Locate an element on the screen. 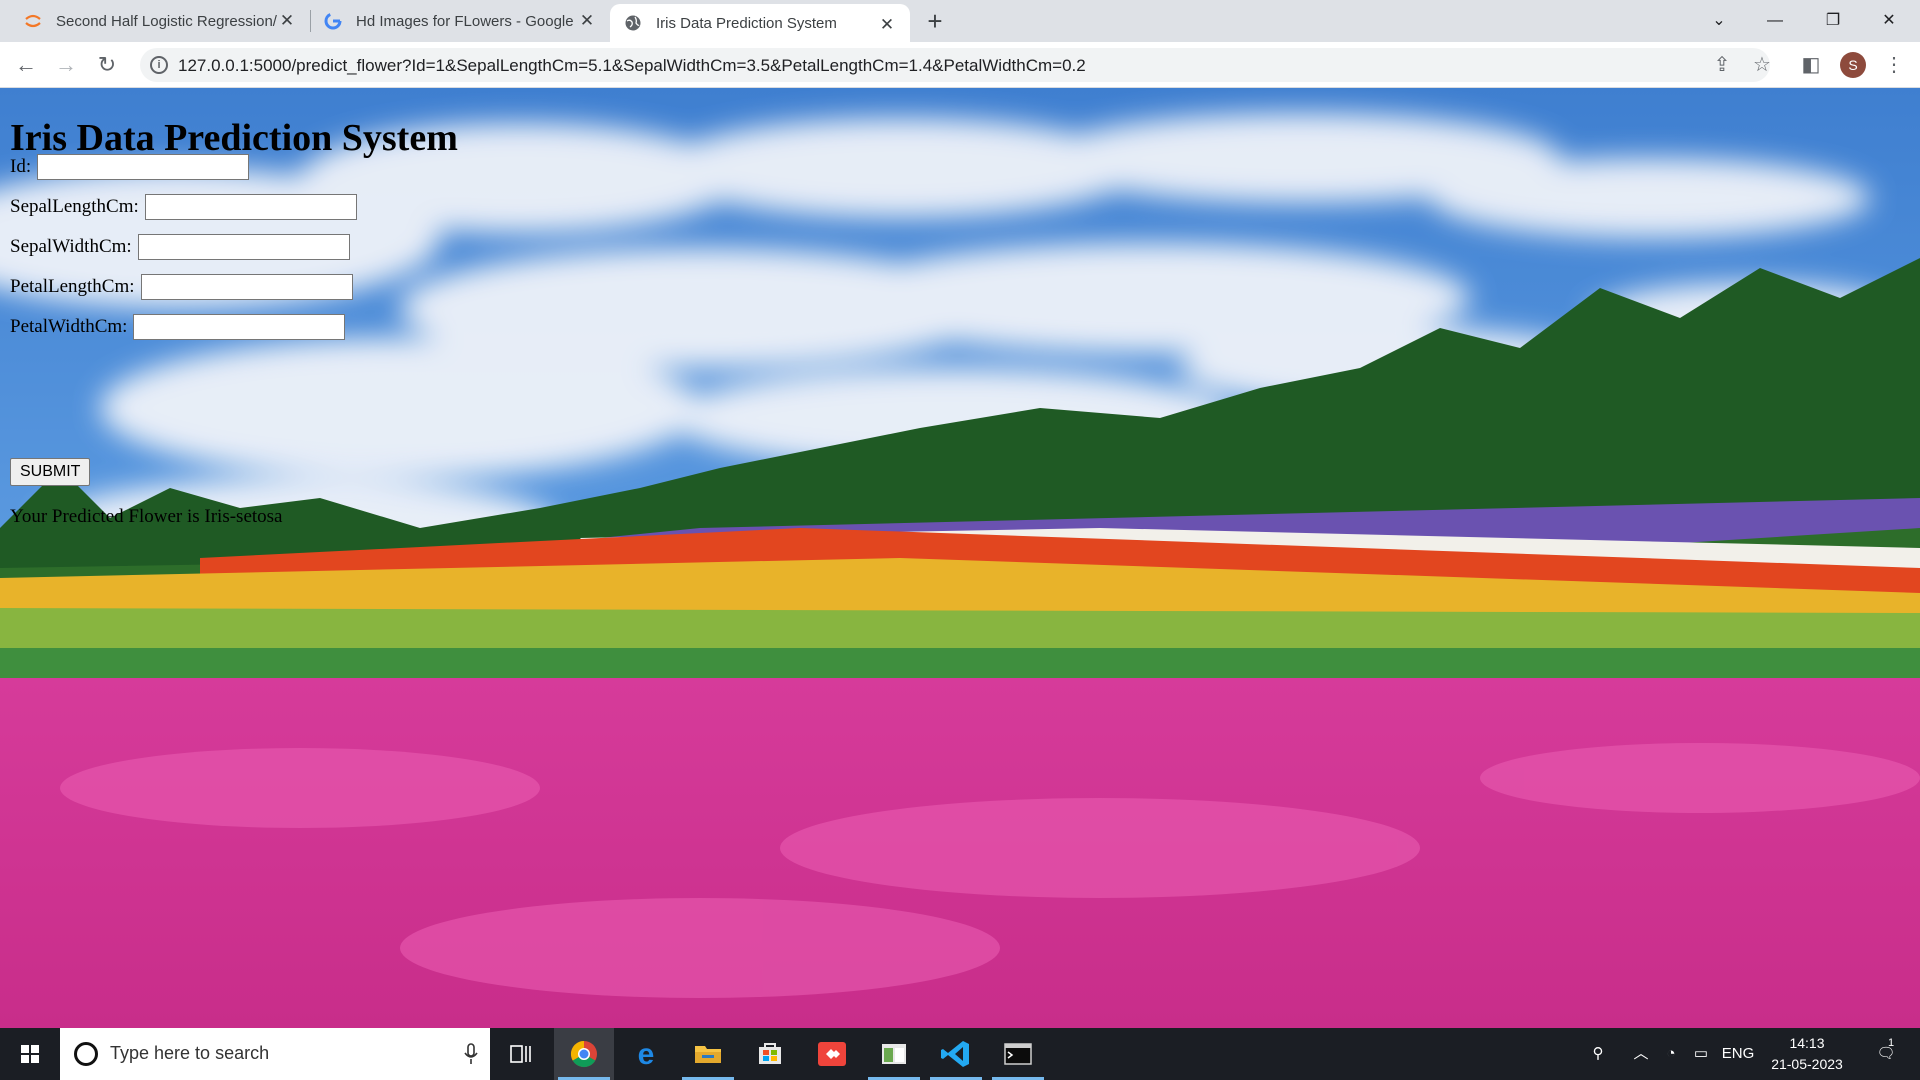 This screenshot has width=1920, height=1080. form-row-id: Id: is located at coordinates (130, 167).